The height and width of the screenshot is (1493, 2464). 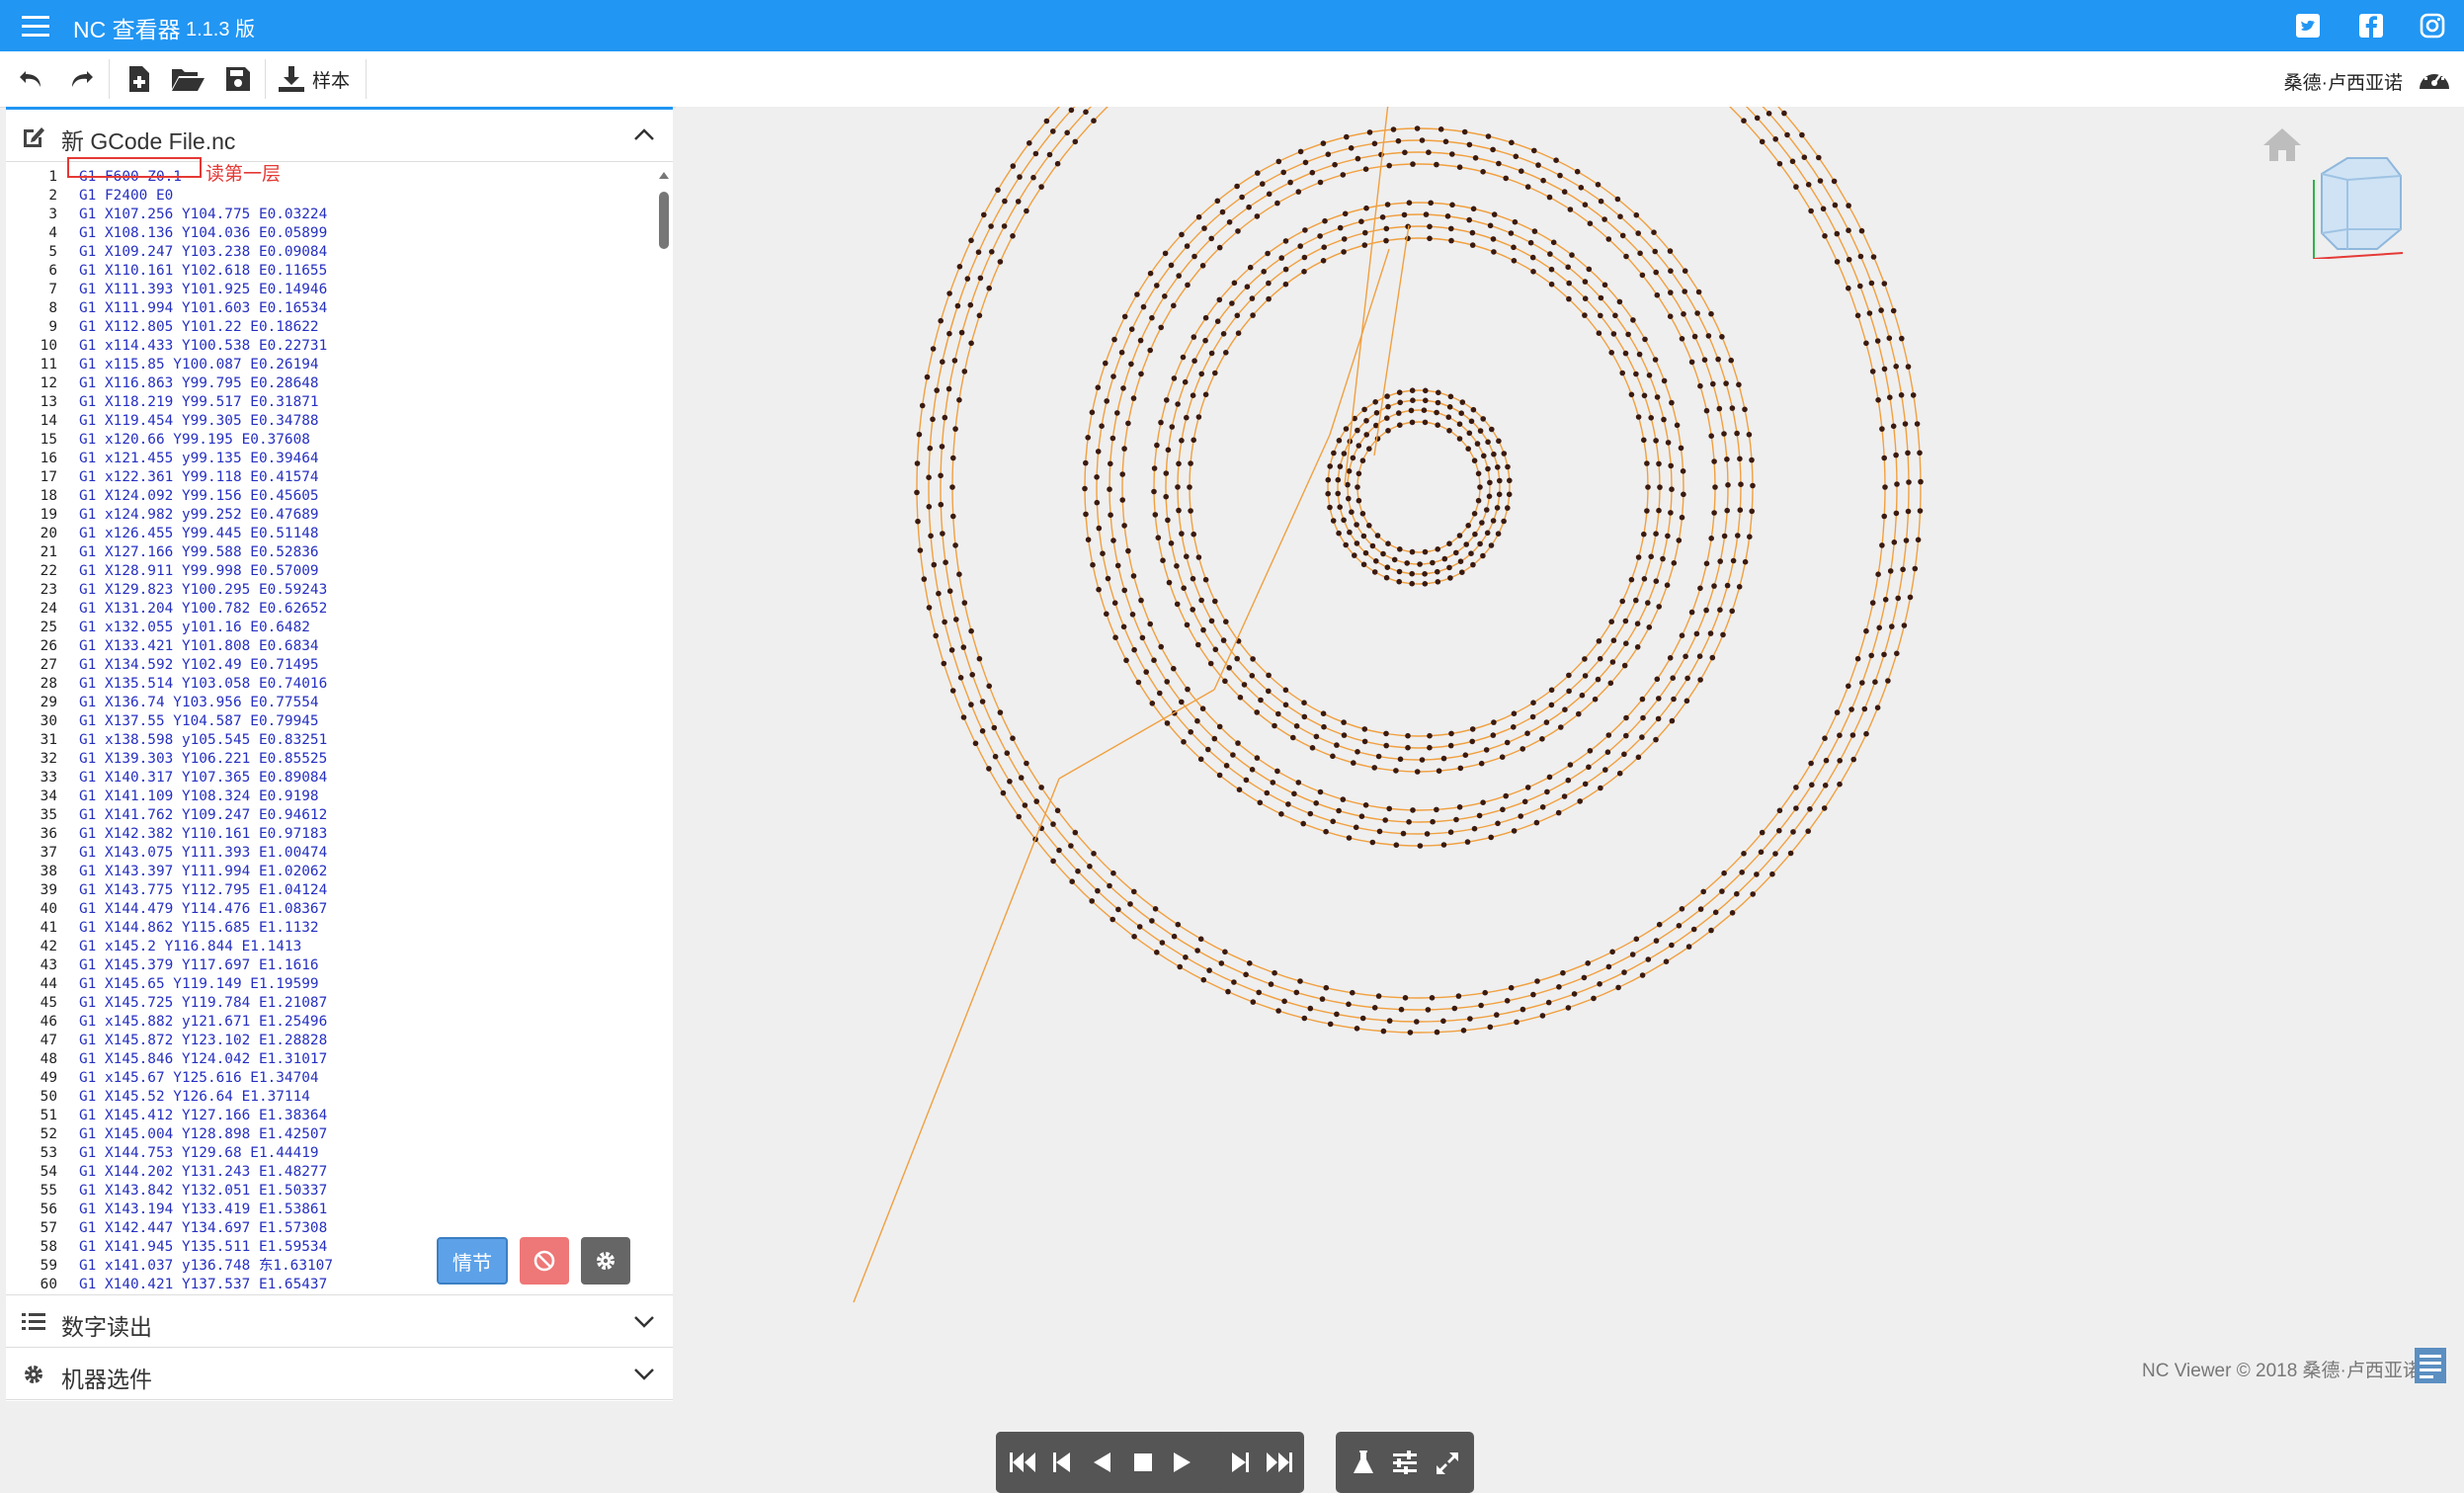 What do you see at coordinates (329, 1229) in the screenshot?
I see `code-line: 57 G1 X142.447 Y134.697 E1.57308` at bounding box center [329, 1229].